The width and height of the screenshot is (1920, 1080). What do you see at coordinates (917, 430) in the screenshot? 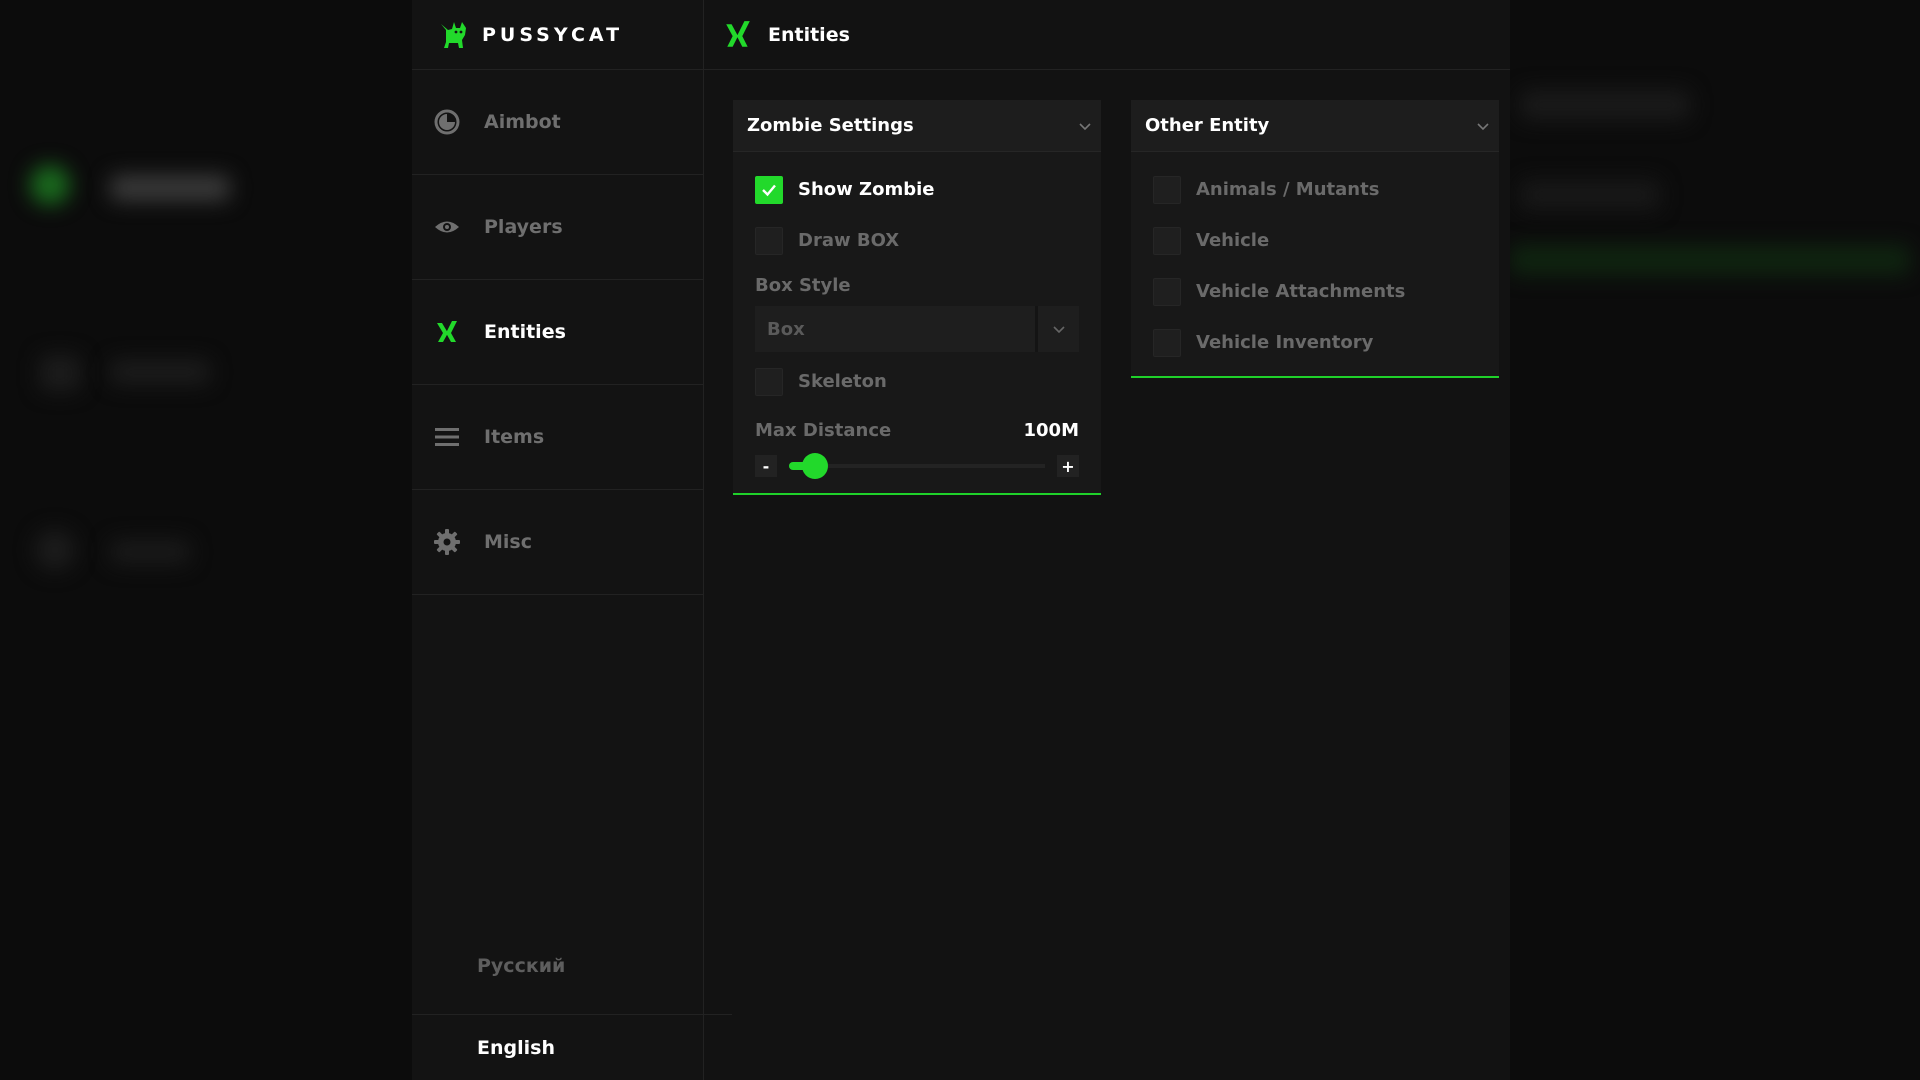
I see `max-distance-row: Max Distance 100M` at bounding box center [917, 430].